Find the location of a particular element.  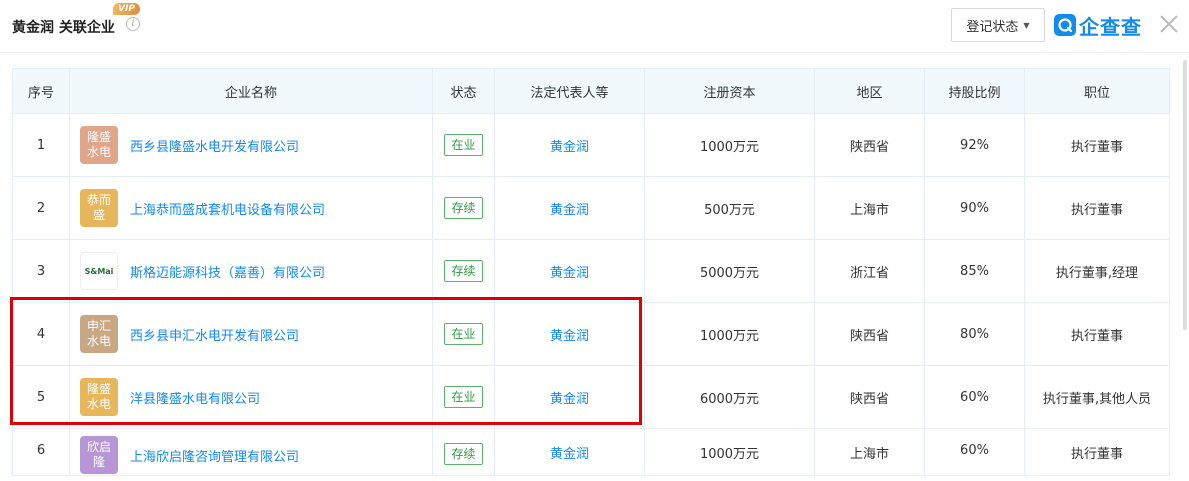

share-cell: 92% is located at coordinates (974, 145).